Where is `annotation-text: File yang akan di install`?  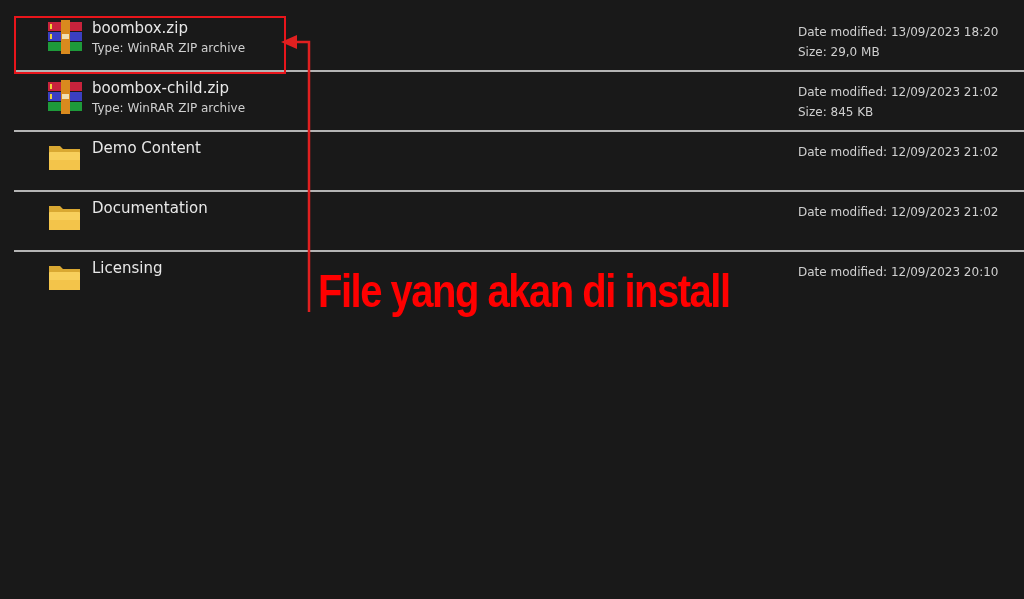 annotation-text: File yang akan di install is located at coordinates (524, 292).